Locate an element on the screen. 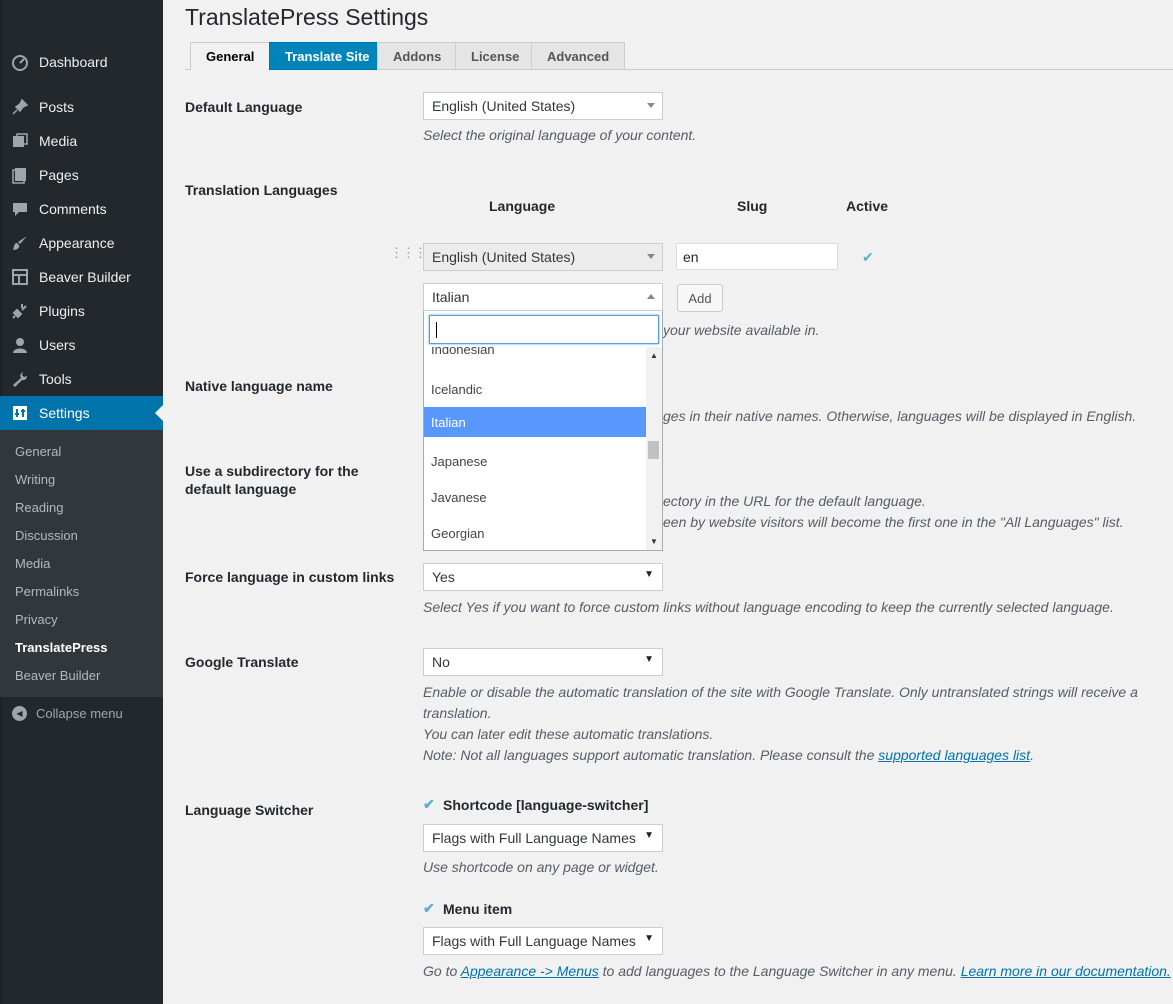 This screenshot has height=1004, width=1173. menu-tools: Tools is located at coordinates (81, 379).